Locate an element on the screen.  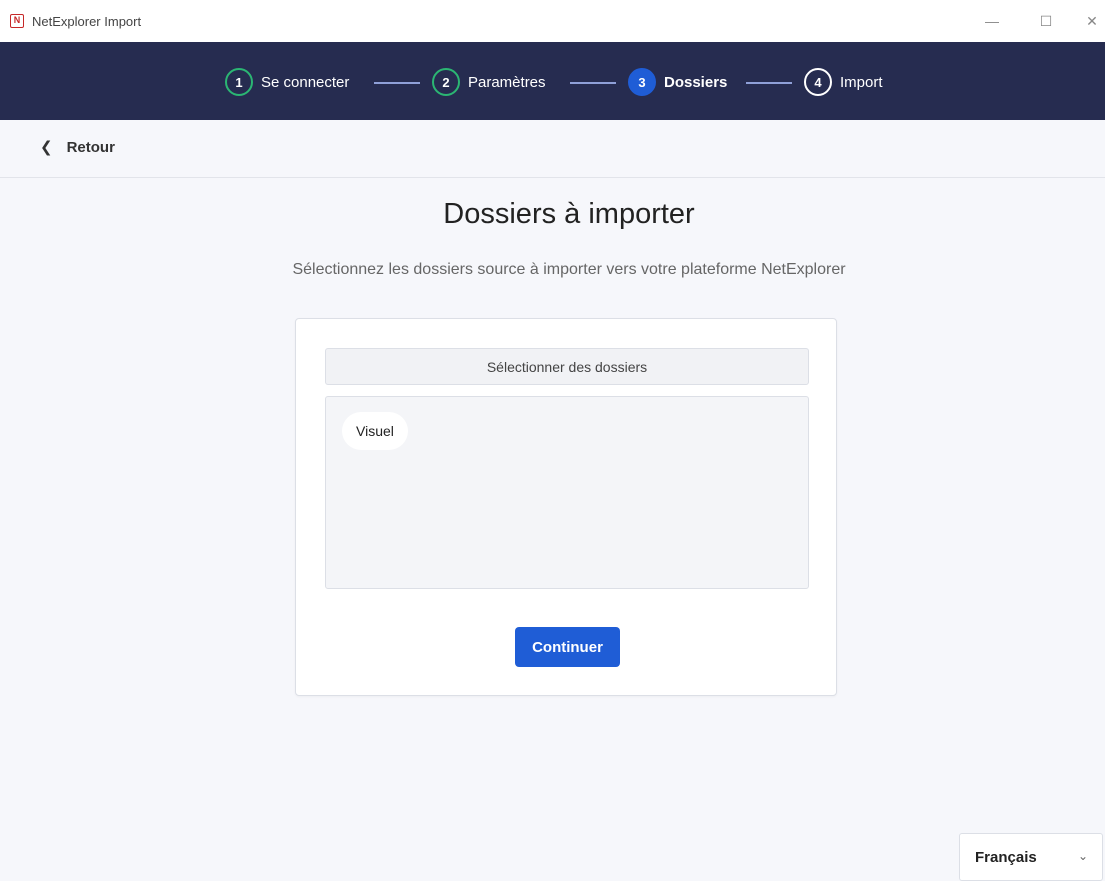
chevron-down-icon: ⌄ is located at coordinates (1082, 856).